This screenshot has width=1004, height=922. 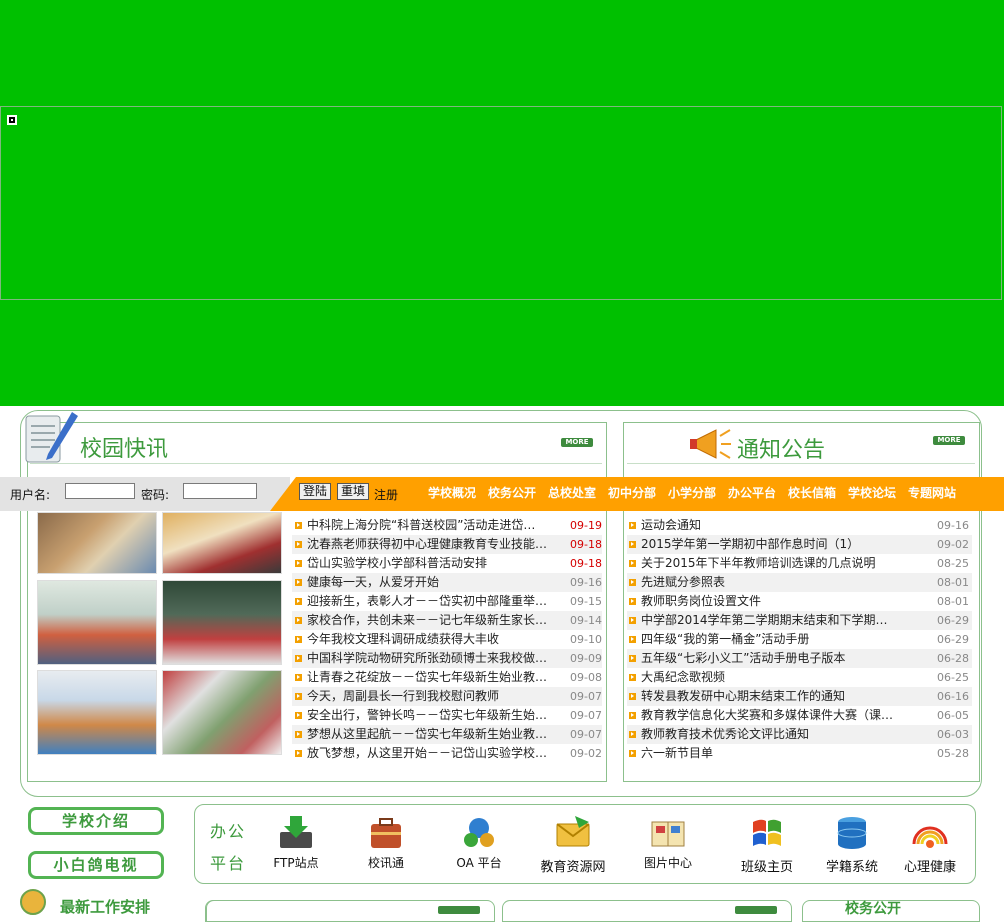 What do you see at coordinates (572, 492) in the screenshot?
I see `nav-head-office: 总校处室` at bounding box center [572, 492].